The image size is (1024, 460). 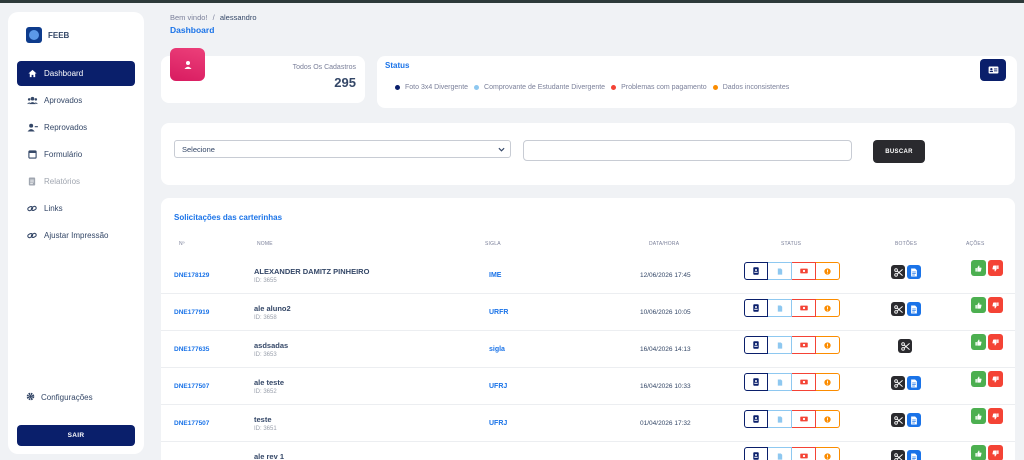 I want to click on sidebar-item-configuracoes: Configurações, so click(x=59, y=397).